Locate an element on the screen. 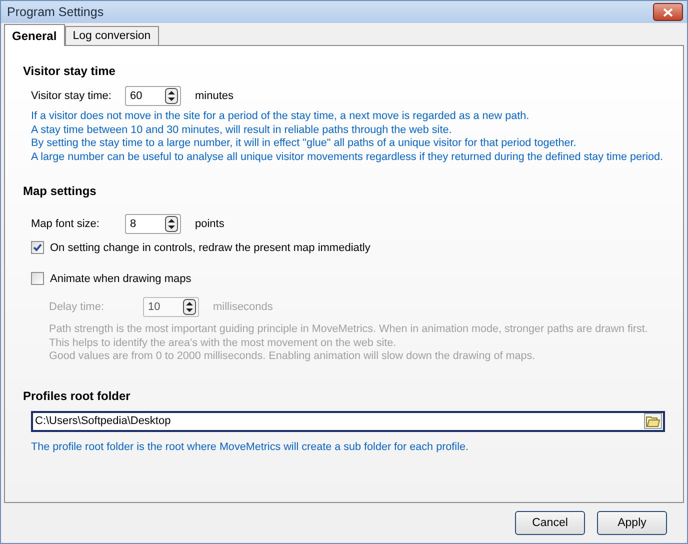 The width and height of the screenshot is (688, 544). help-text: By setting the stay time to a large number, it will in effect "glue" all paths of a unique visitor for that period together. is located at coordinates (304, 143).